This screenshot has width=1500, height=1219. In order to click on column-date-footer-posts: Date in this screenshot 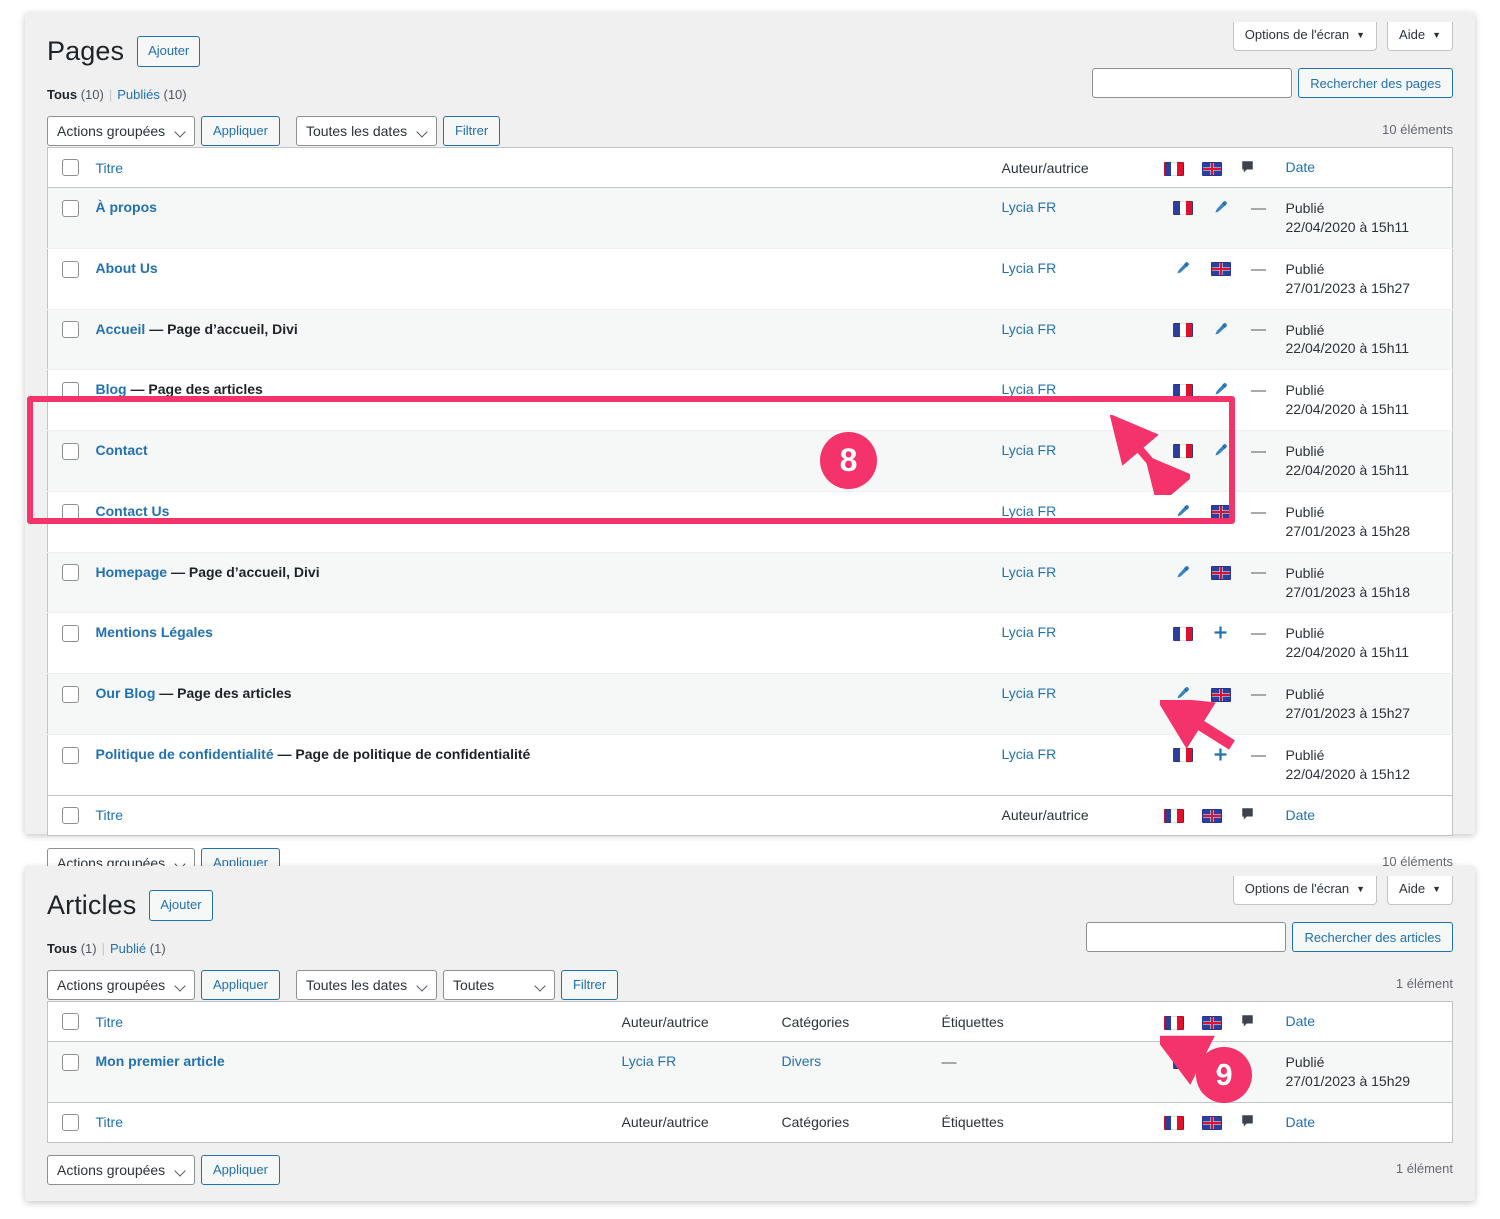, I will do `click(1365, 1122)`.